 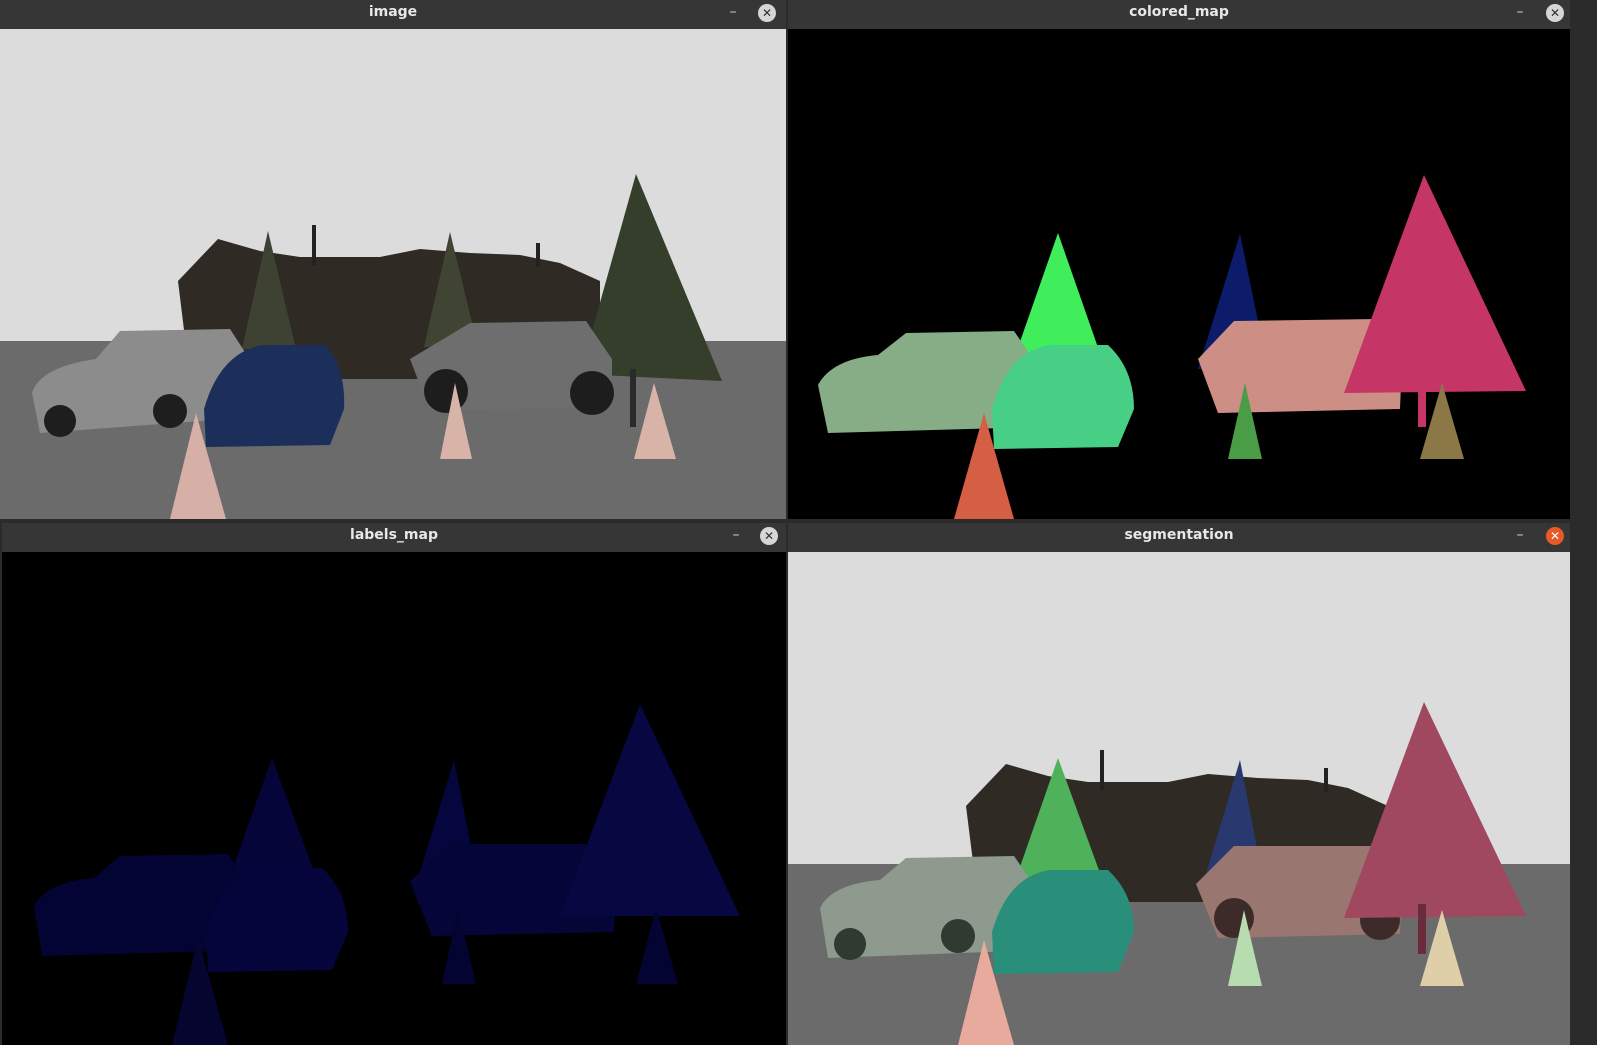 I want to click on labels-map-titlebar: labels_map – ✕, so click(x=394, y=537).